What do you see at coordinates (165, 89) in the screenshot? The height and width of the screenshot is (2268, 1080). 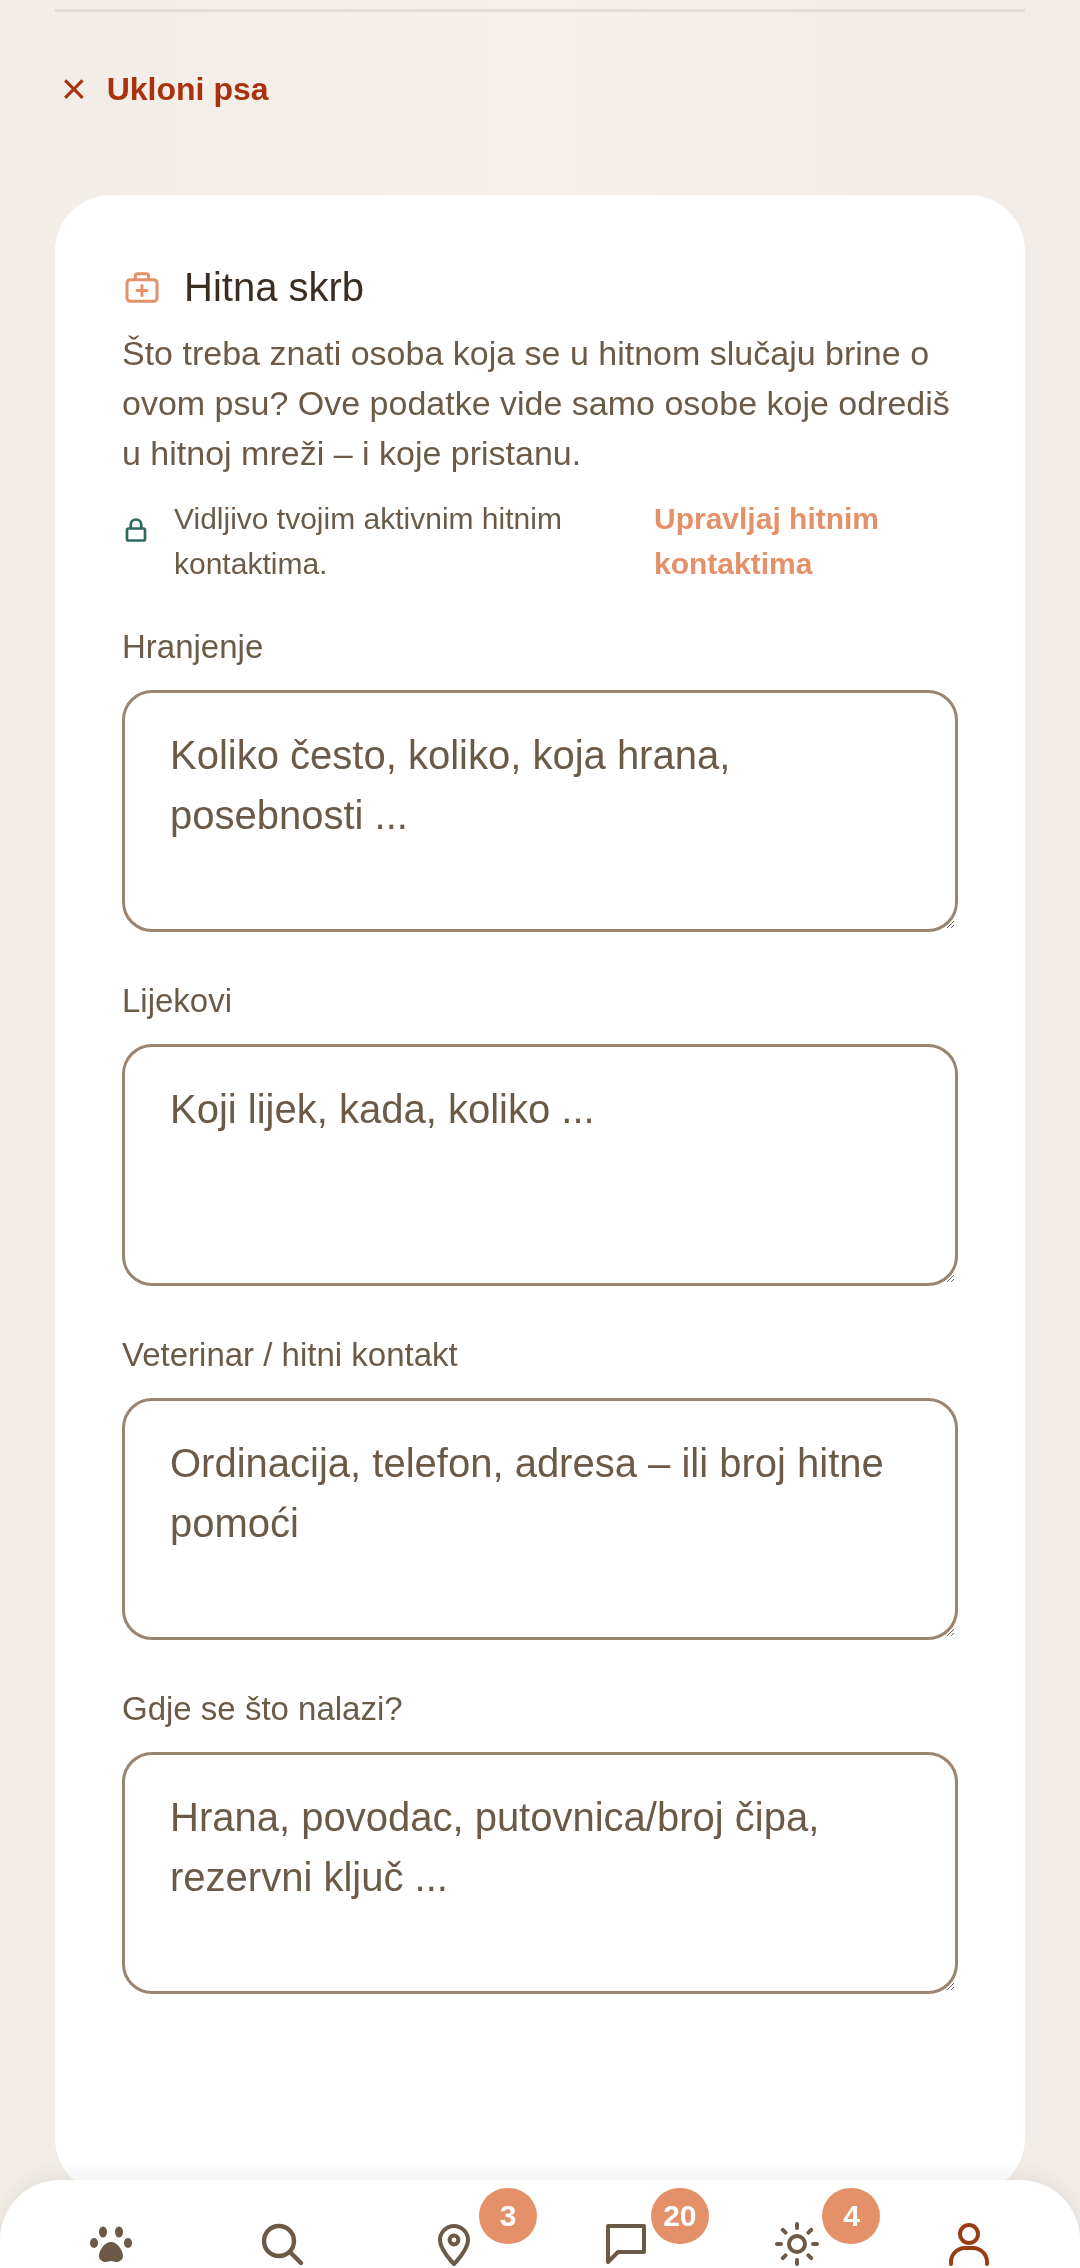 I see `remove-dog-link: × Ukloni psa` at bounding box center [165, 89].